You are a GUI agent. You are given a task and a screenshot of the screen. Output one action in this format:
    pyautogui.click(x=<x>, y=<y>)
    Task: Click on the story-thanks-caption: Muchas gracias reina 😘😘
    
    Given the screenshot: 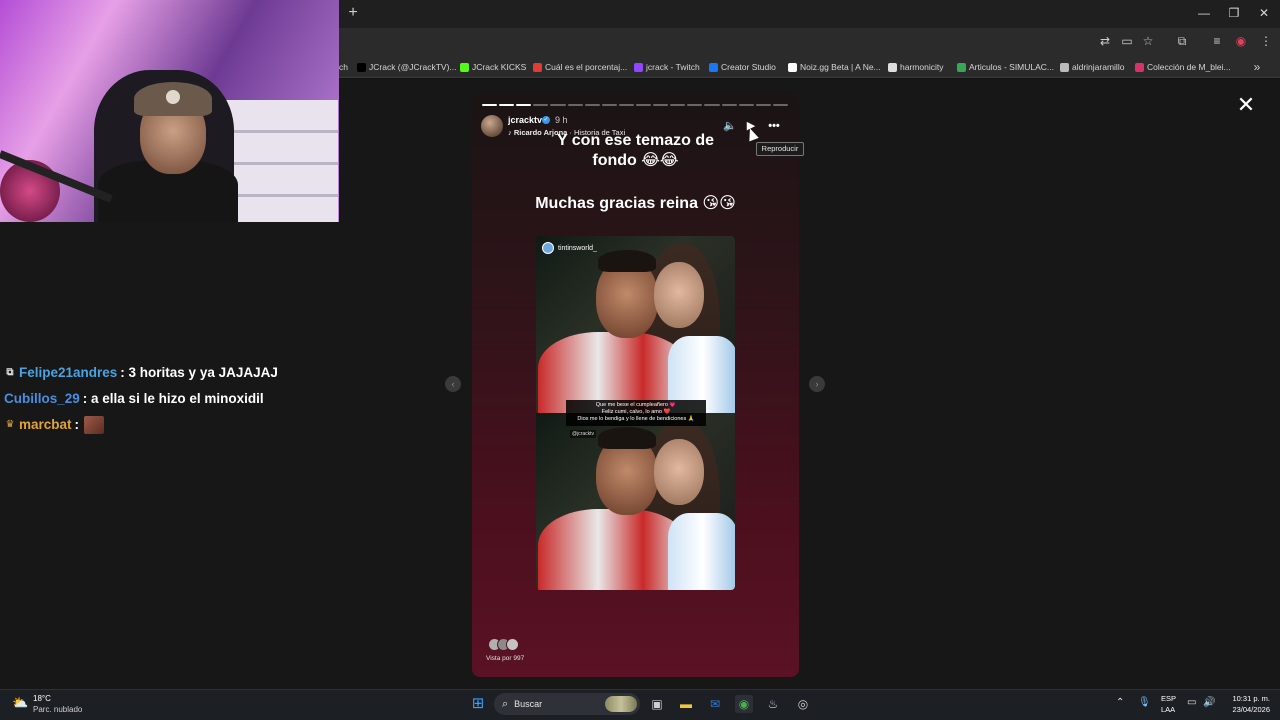 What is the action you would take?
    pyautogui.click(x=635, y=203)
    